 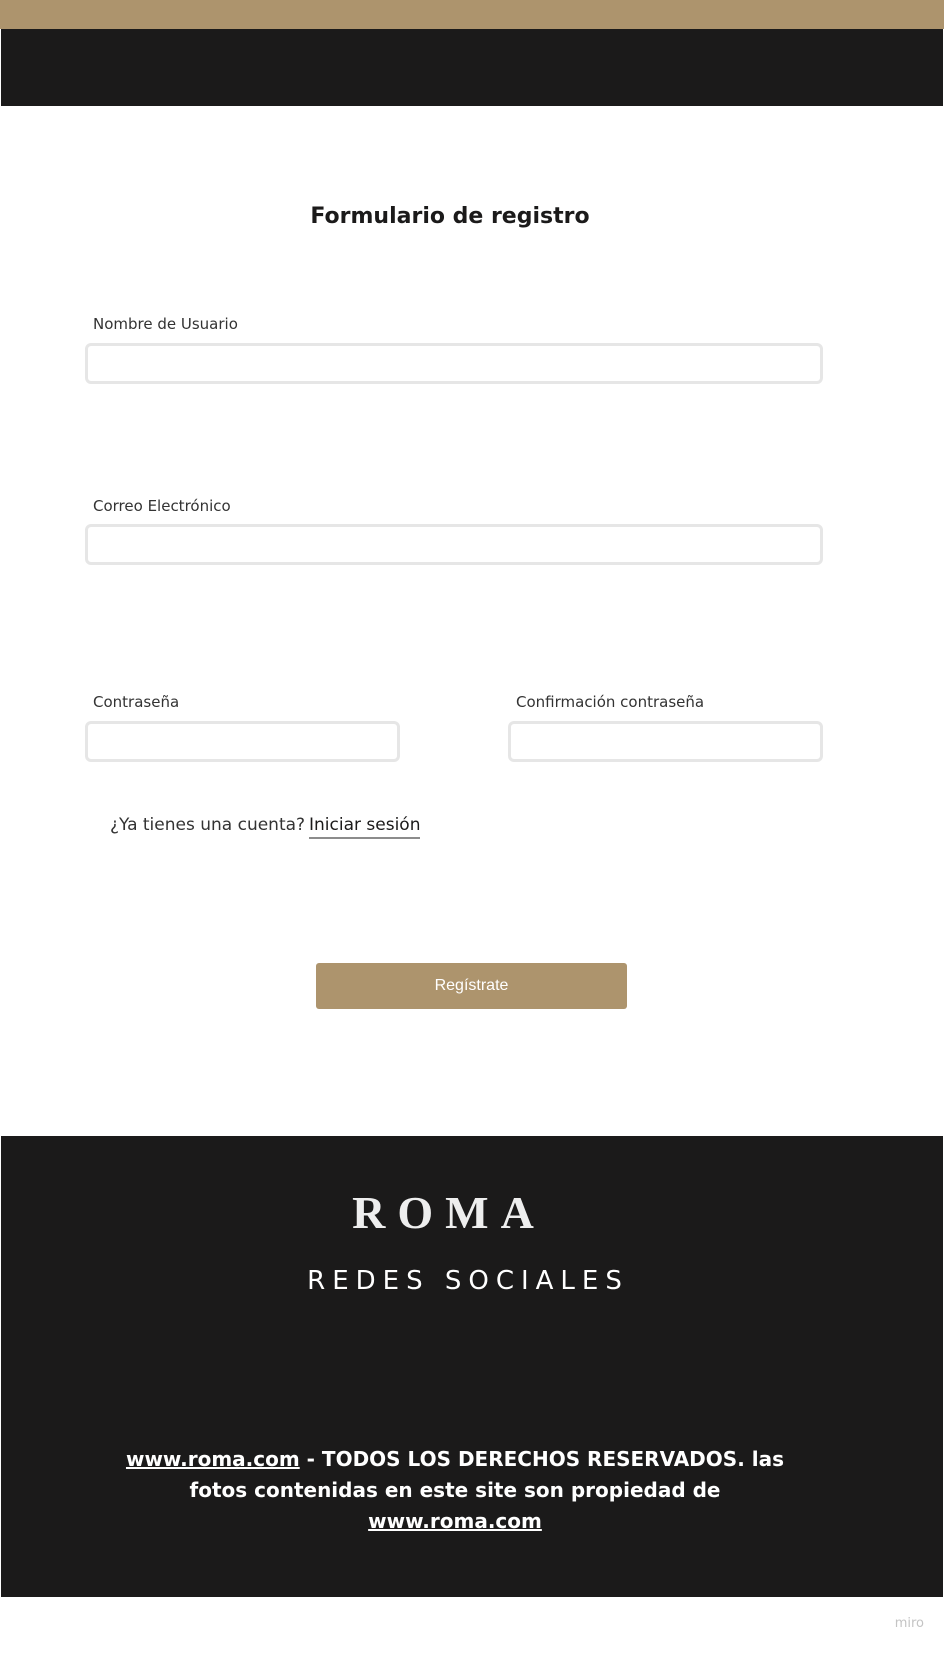 What do you see at coordinates (472, 14) in the screenshot?
I see `top-accent-stripe` at bounding box center [472, 14].